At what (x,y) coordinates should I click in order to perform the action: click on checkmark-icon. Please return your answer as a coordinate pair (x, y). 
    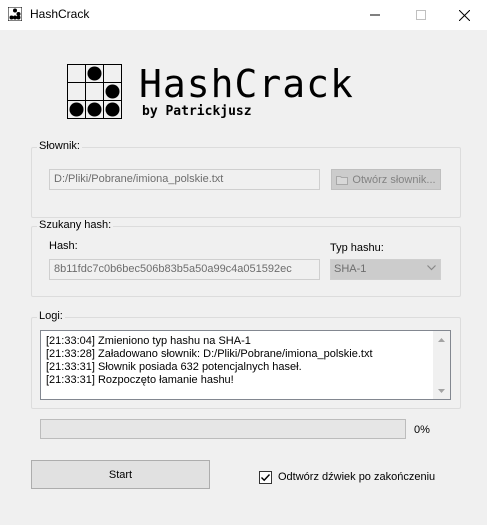
    Looking at the image, I should click on (266, 478).